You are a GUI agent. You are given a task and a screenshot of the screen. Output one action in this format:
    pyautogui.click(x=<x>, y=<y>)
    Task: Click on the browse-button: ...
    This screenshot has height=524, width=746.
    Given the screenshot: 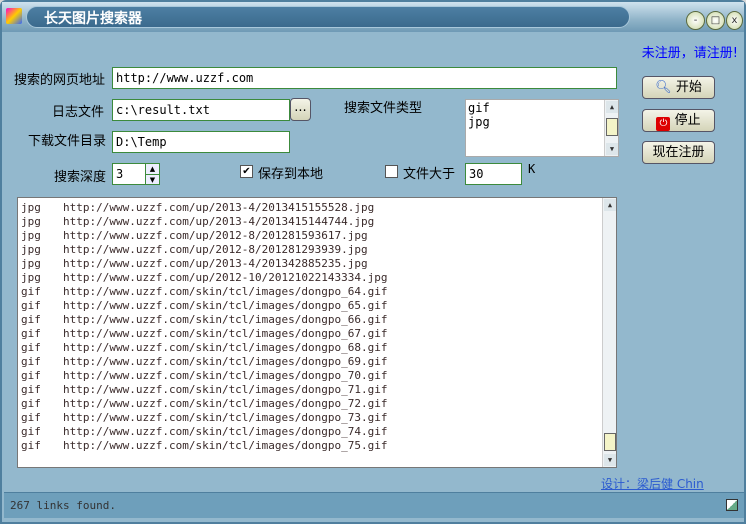 What is the action you would take?
    pyautogui.click(x=300, y=109)
    